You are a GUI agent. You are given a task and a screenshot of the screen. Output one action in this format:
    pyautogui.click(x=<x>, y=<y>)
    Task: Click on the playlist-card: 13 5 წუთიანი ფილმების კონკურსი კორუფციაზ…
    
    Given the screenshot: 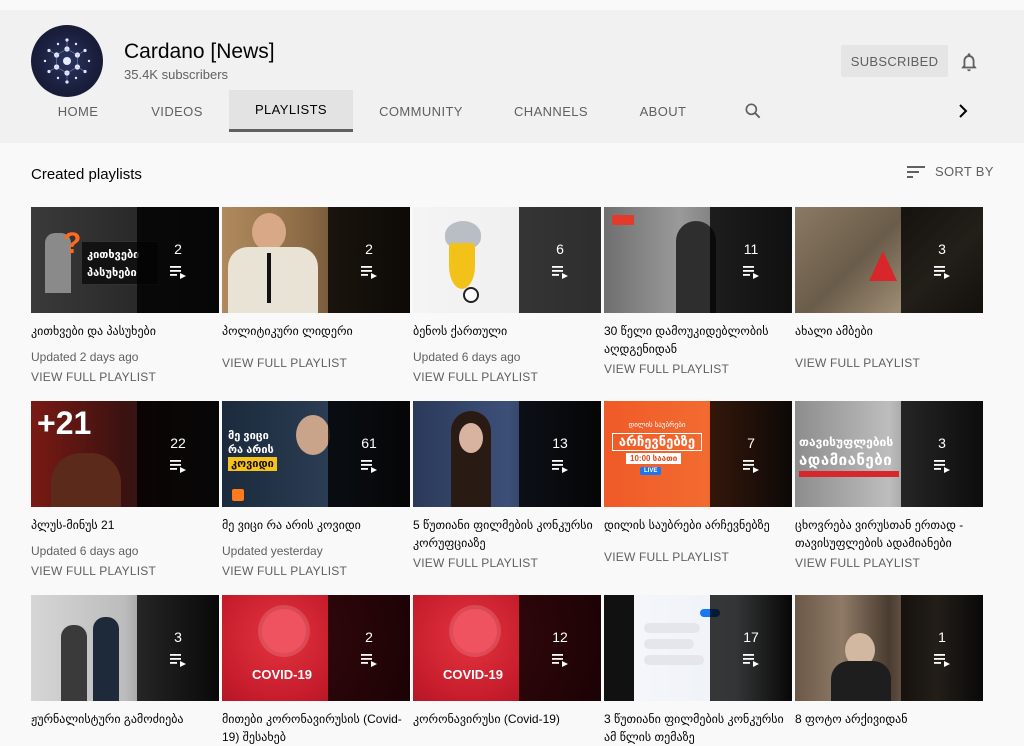 What is the action you would take?
    pyautogui.click(x=507, y=485)
    